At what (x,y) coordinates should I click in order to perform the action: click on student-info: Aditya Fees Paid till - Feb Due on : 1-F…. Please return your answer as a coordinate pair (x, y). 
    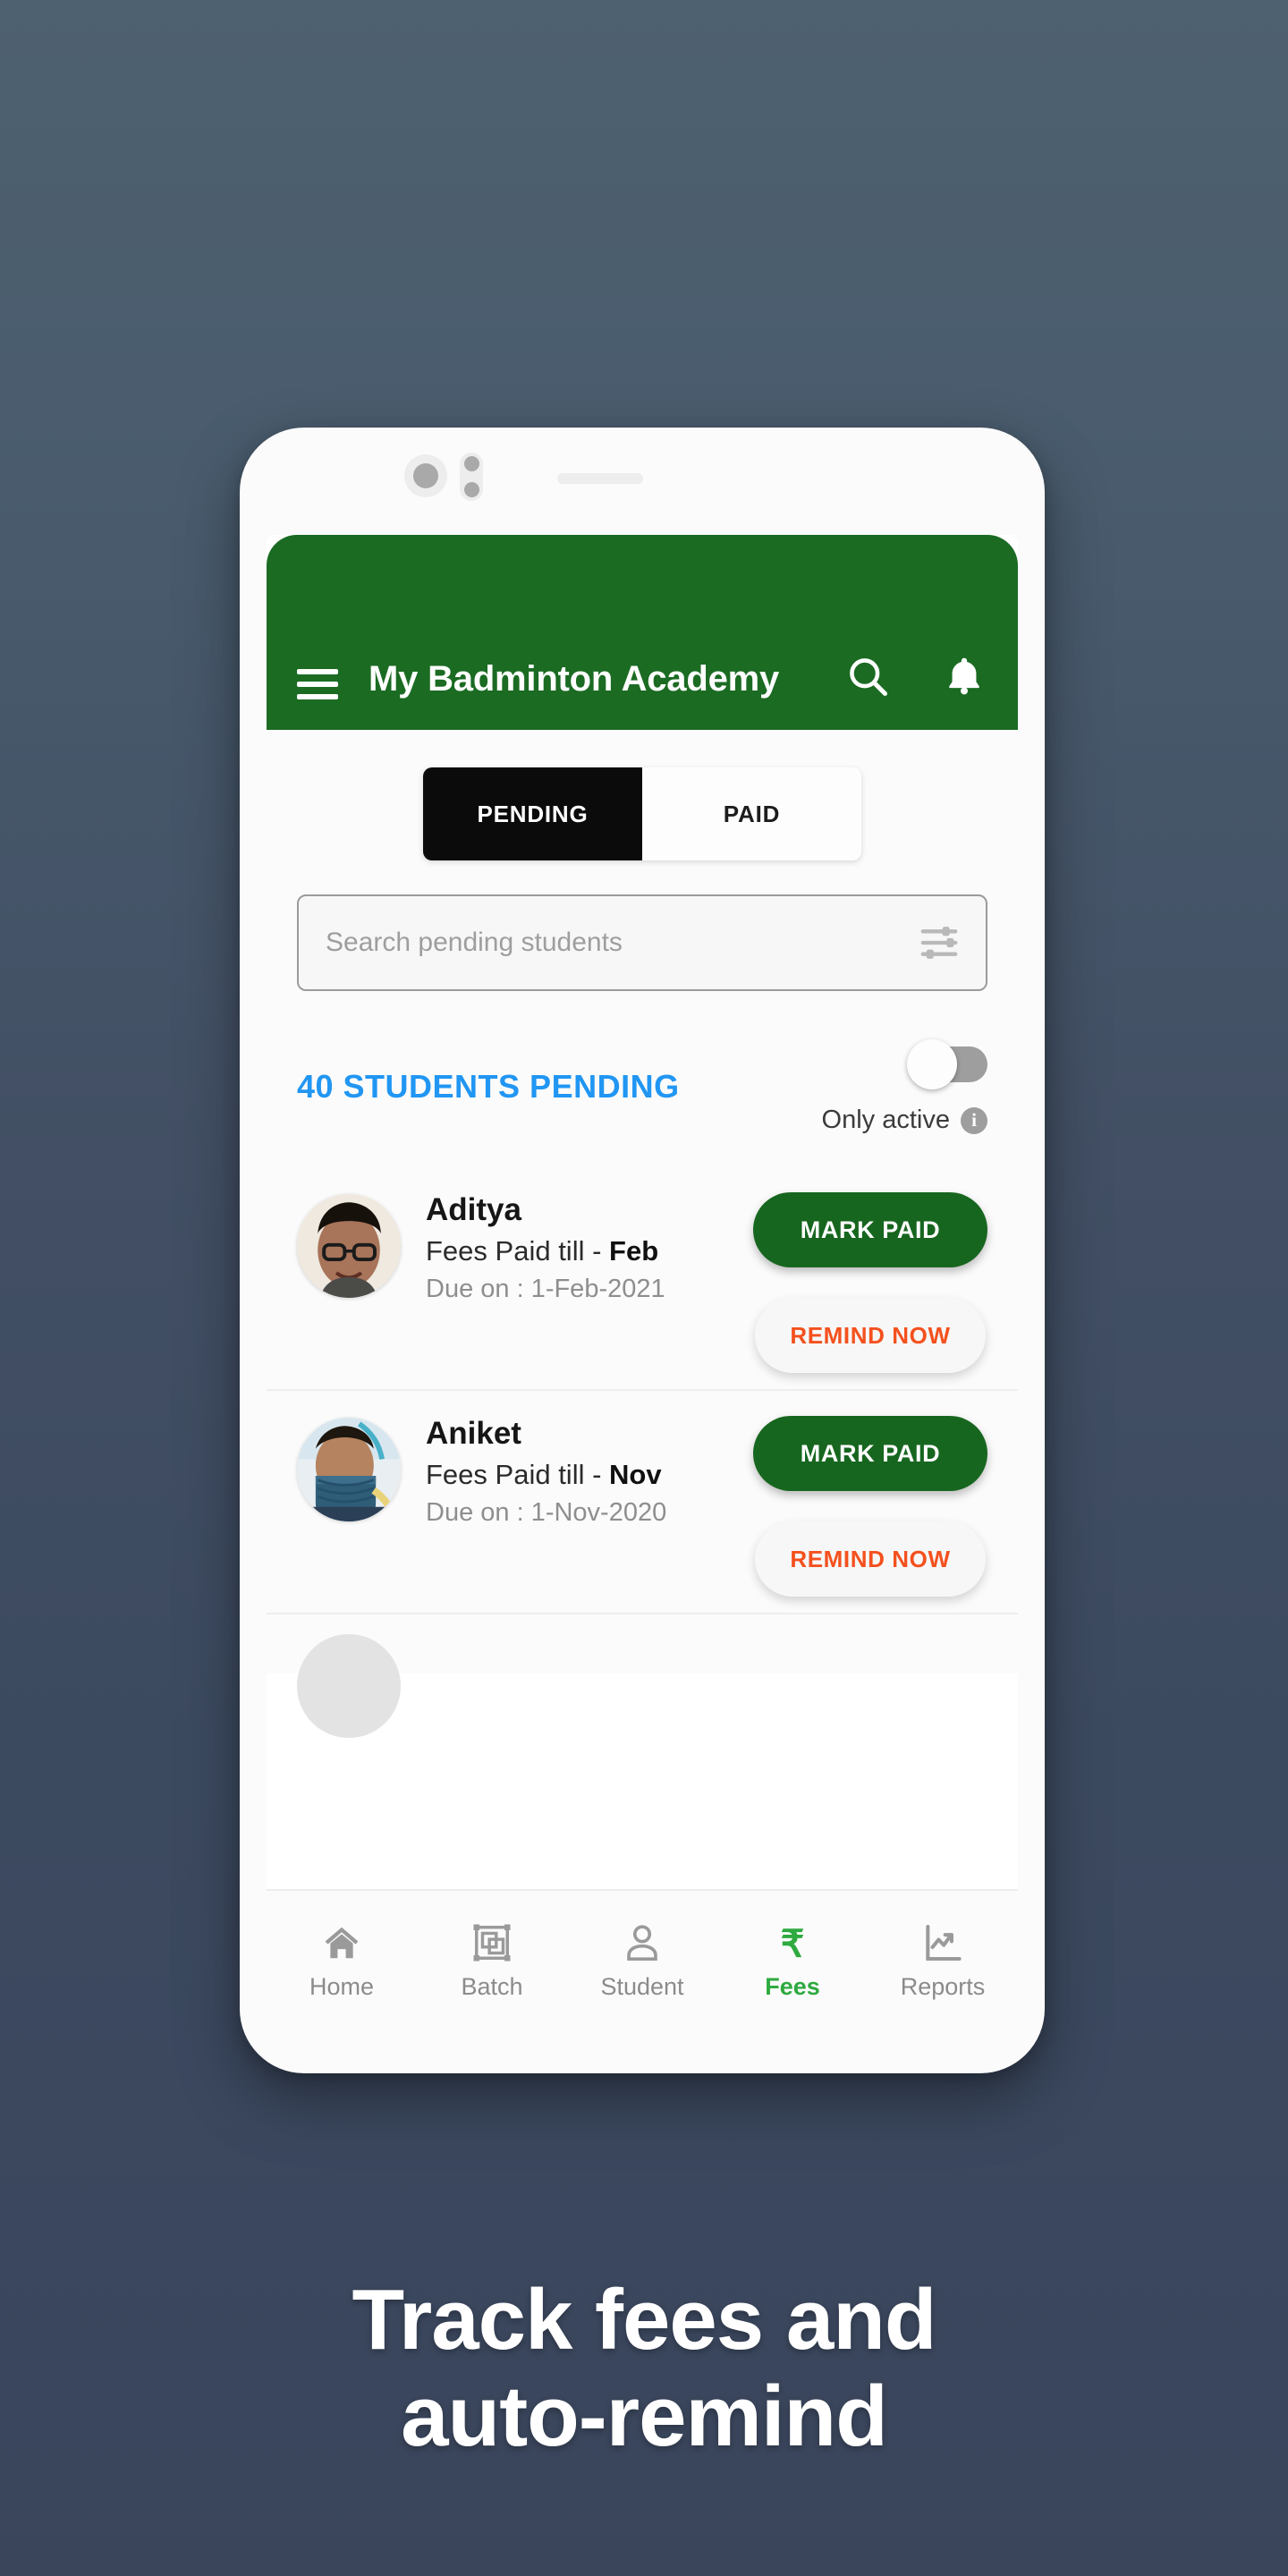
    Looking at the image, I should click on (589, 1284).